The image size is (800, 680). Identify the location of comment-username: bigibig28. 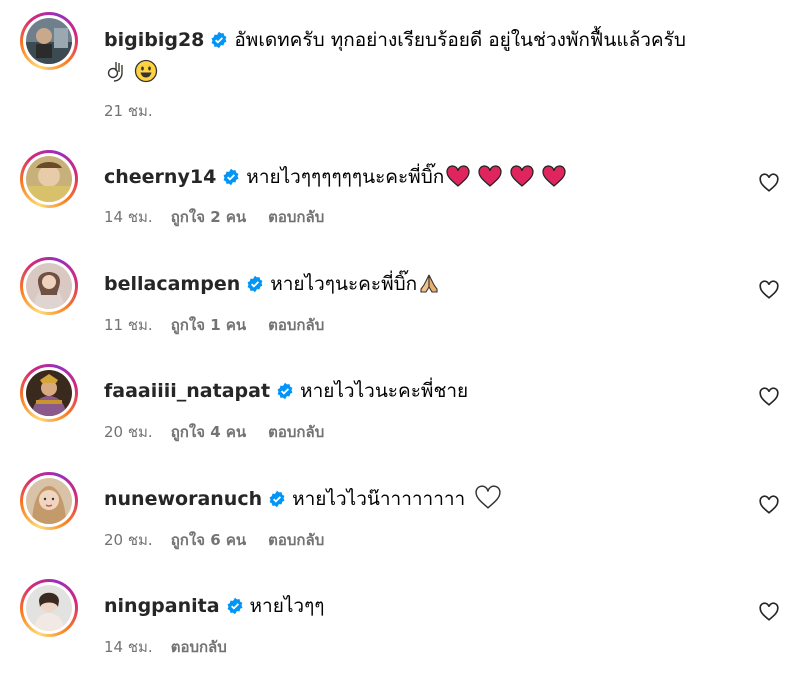
(154, 40).